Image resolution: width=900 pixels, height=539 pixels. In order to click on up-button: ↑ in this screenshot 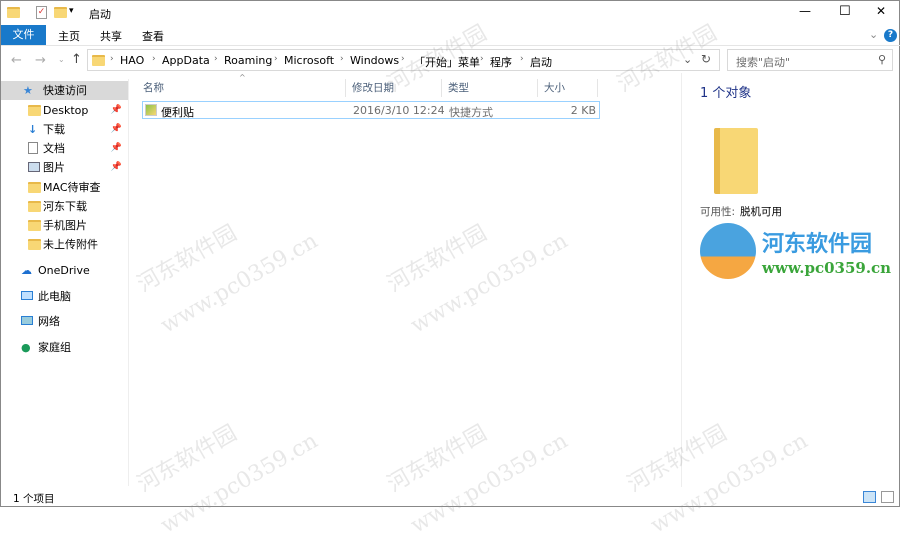, I will do `click(76, 59)`.